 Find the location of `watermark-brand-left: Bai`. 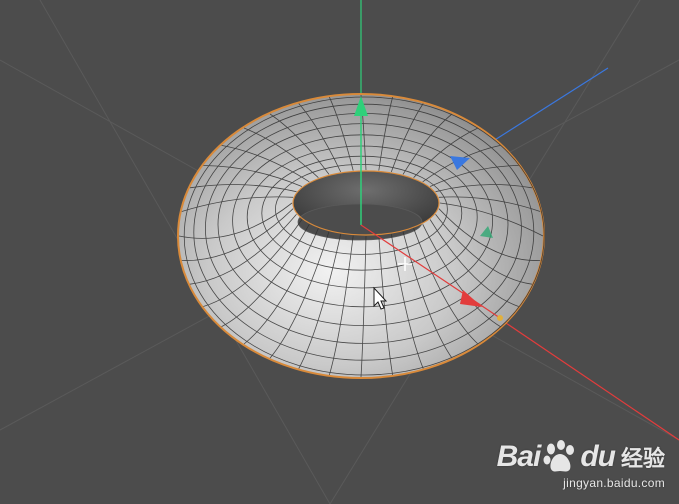

watermark-brand-left: Bai is located at coordinates (519, 456).